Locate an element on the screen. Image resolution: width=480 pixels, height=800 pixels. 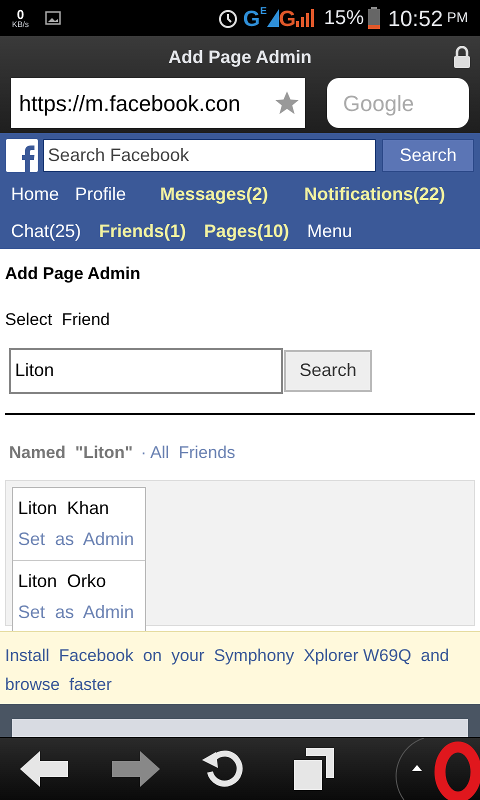
tabs-icon is located at coordinates (314, 769).